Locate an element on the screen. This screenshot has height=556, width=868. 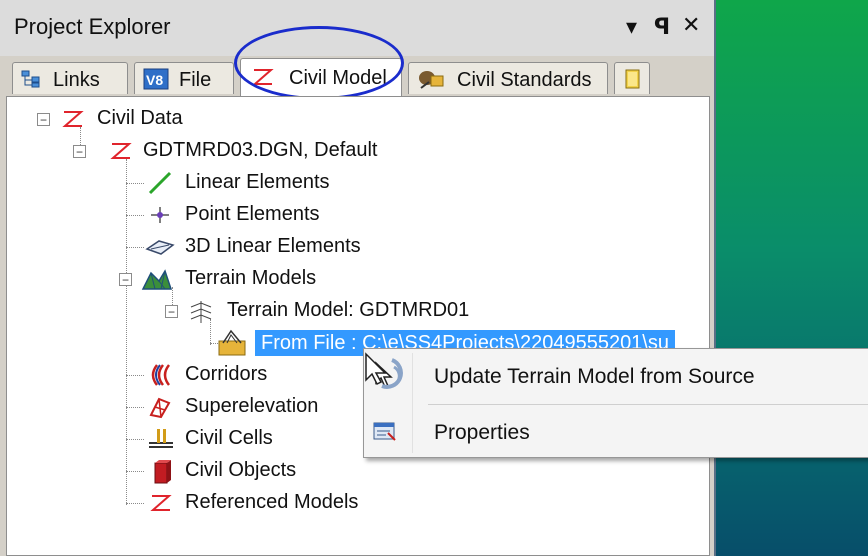
pin-icon: ꟼ is located at coordinates (662, 27).